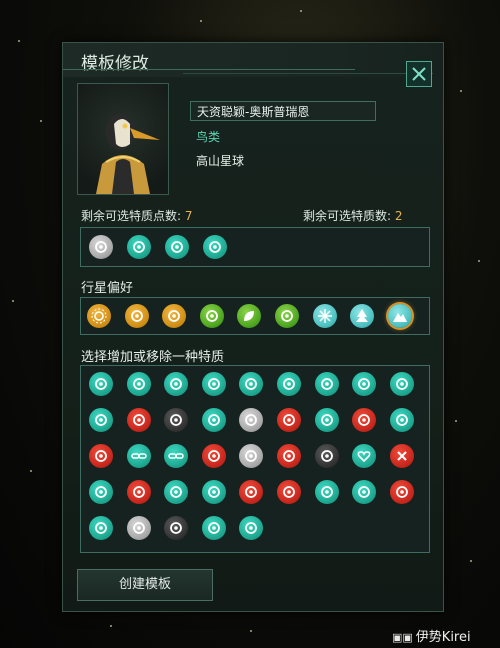  Describe the element at coordinates (176, 420) in the screenshot. I see `turtle-icon` at that location.